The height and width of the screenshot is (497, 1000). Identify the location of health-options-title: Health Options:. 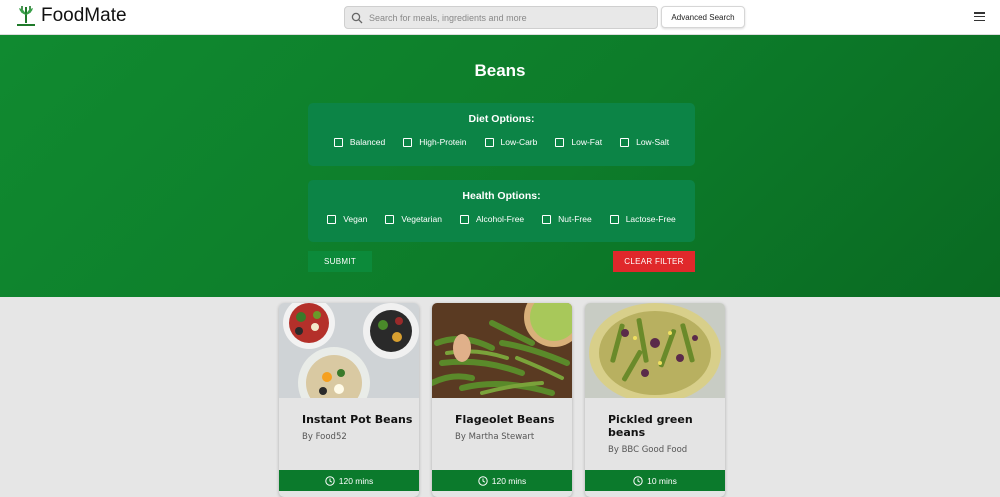
(501, 196).